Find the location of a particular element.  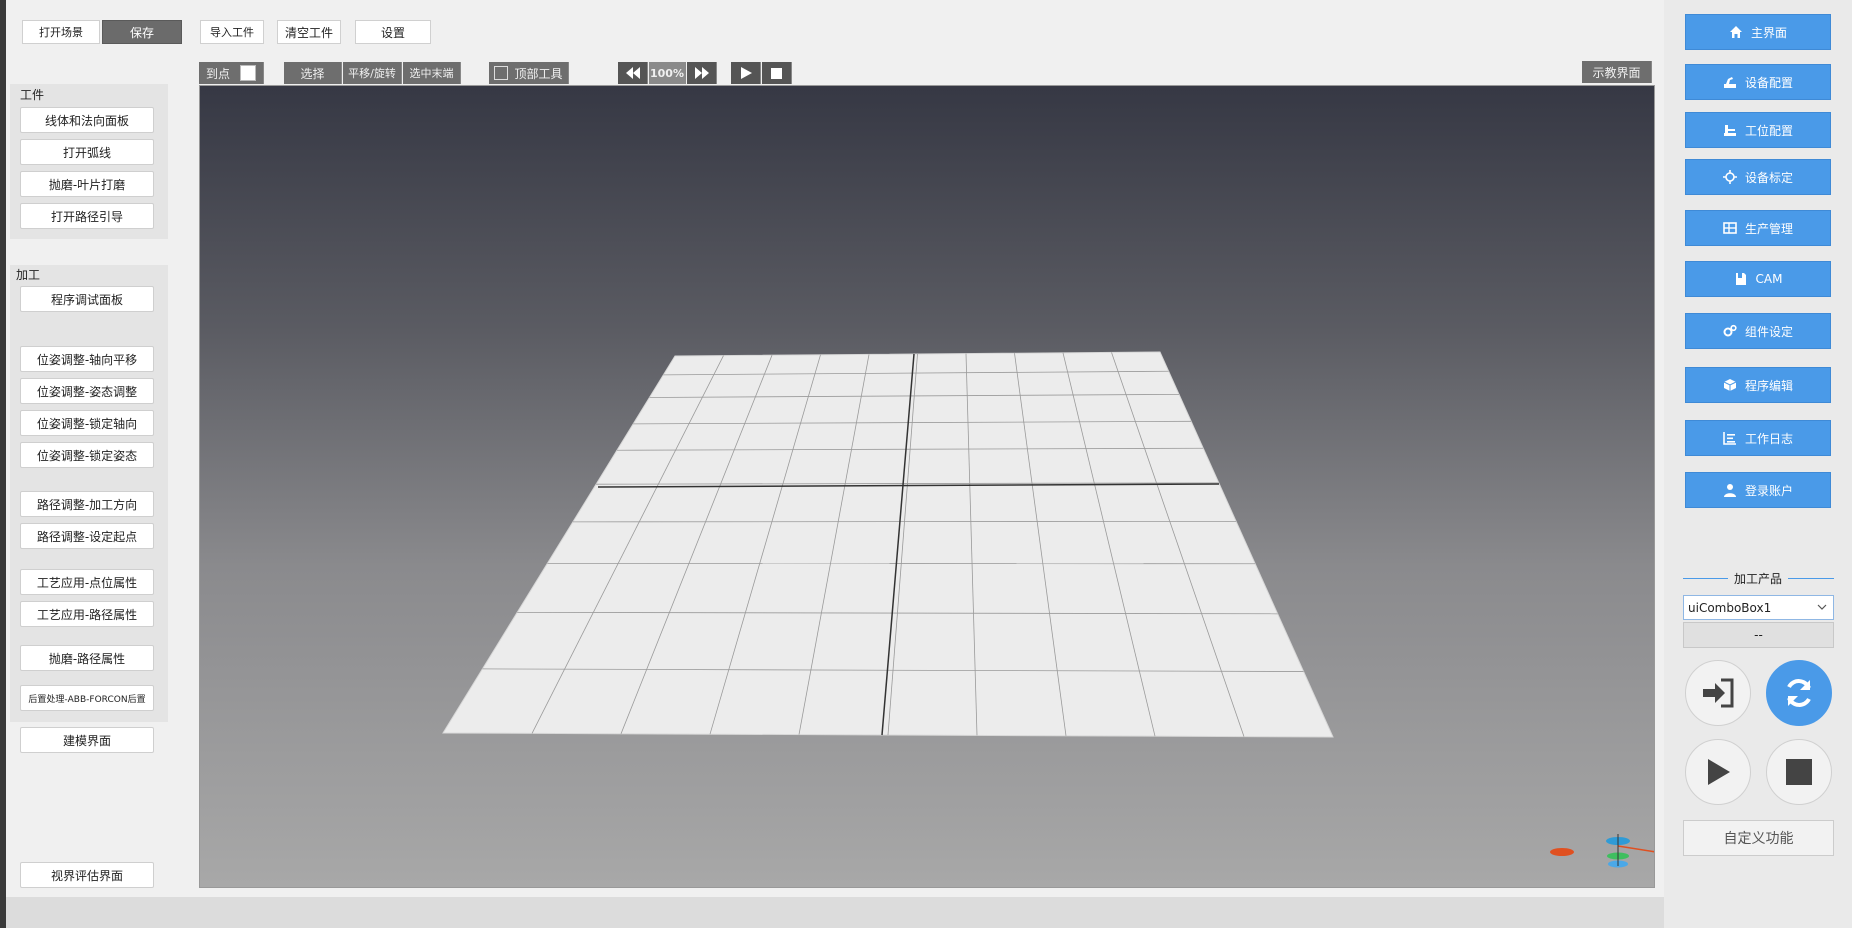

sign-in-icon is located at coordinates (1718, 693).